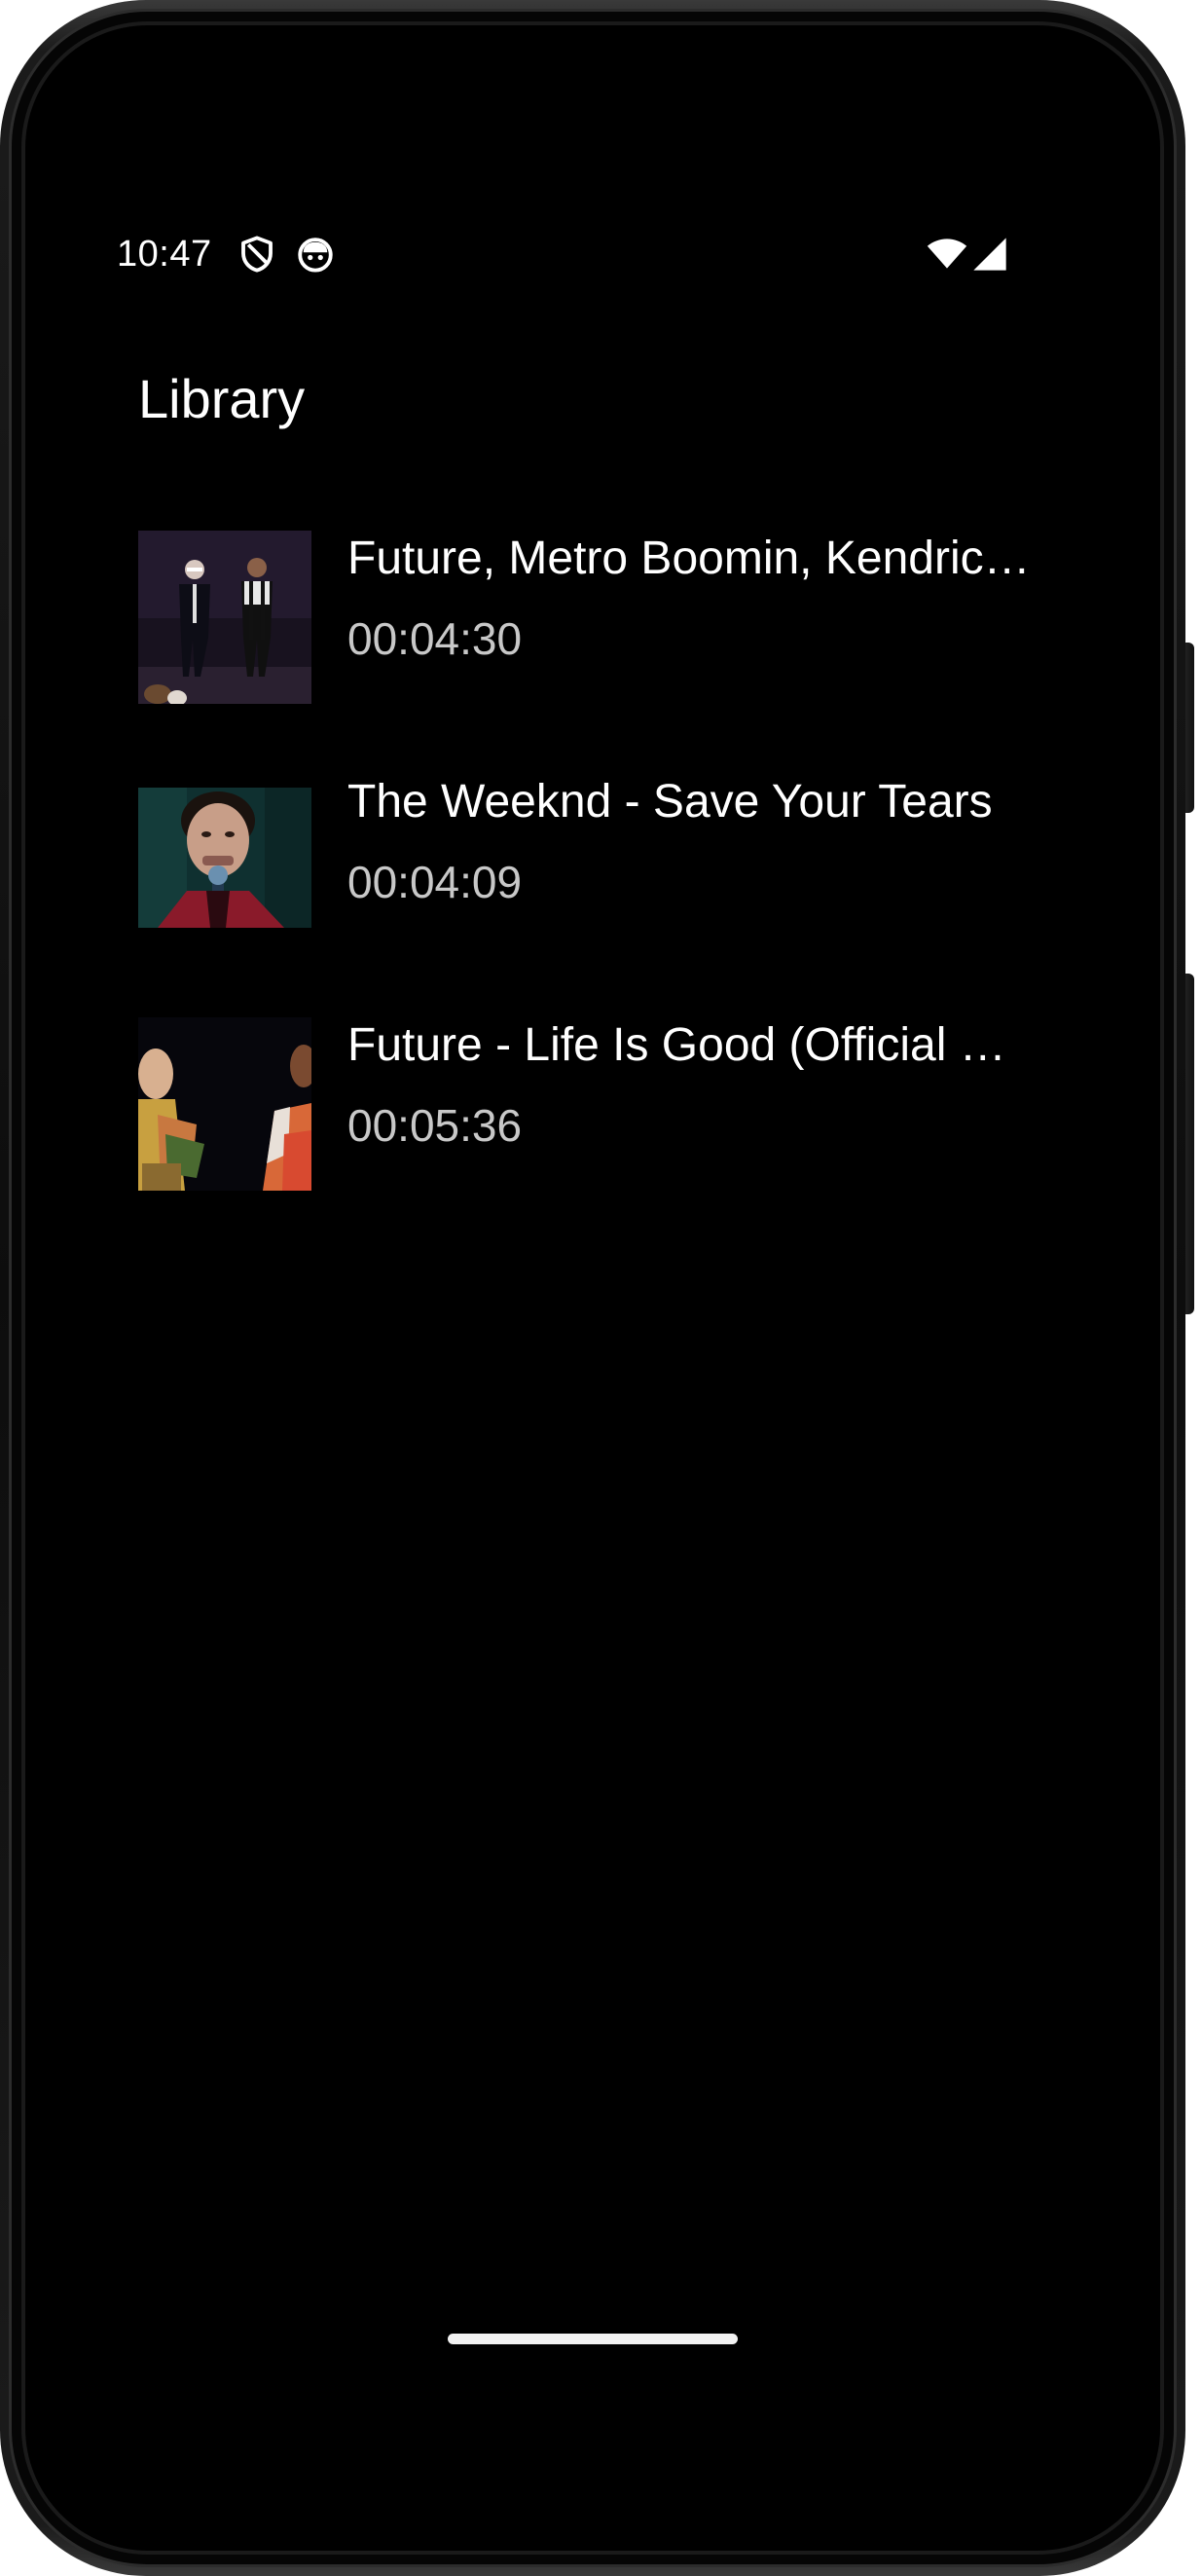  Describe the element at coordinates (593, 254) in the screenshot. I see `status-bar: 10:47` at that location.